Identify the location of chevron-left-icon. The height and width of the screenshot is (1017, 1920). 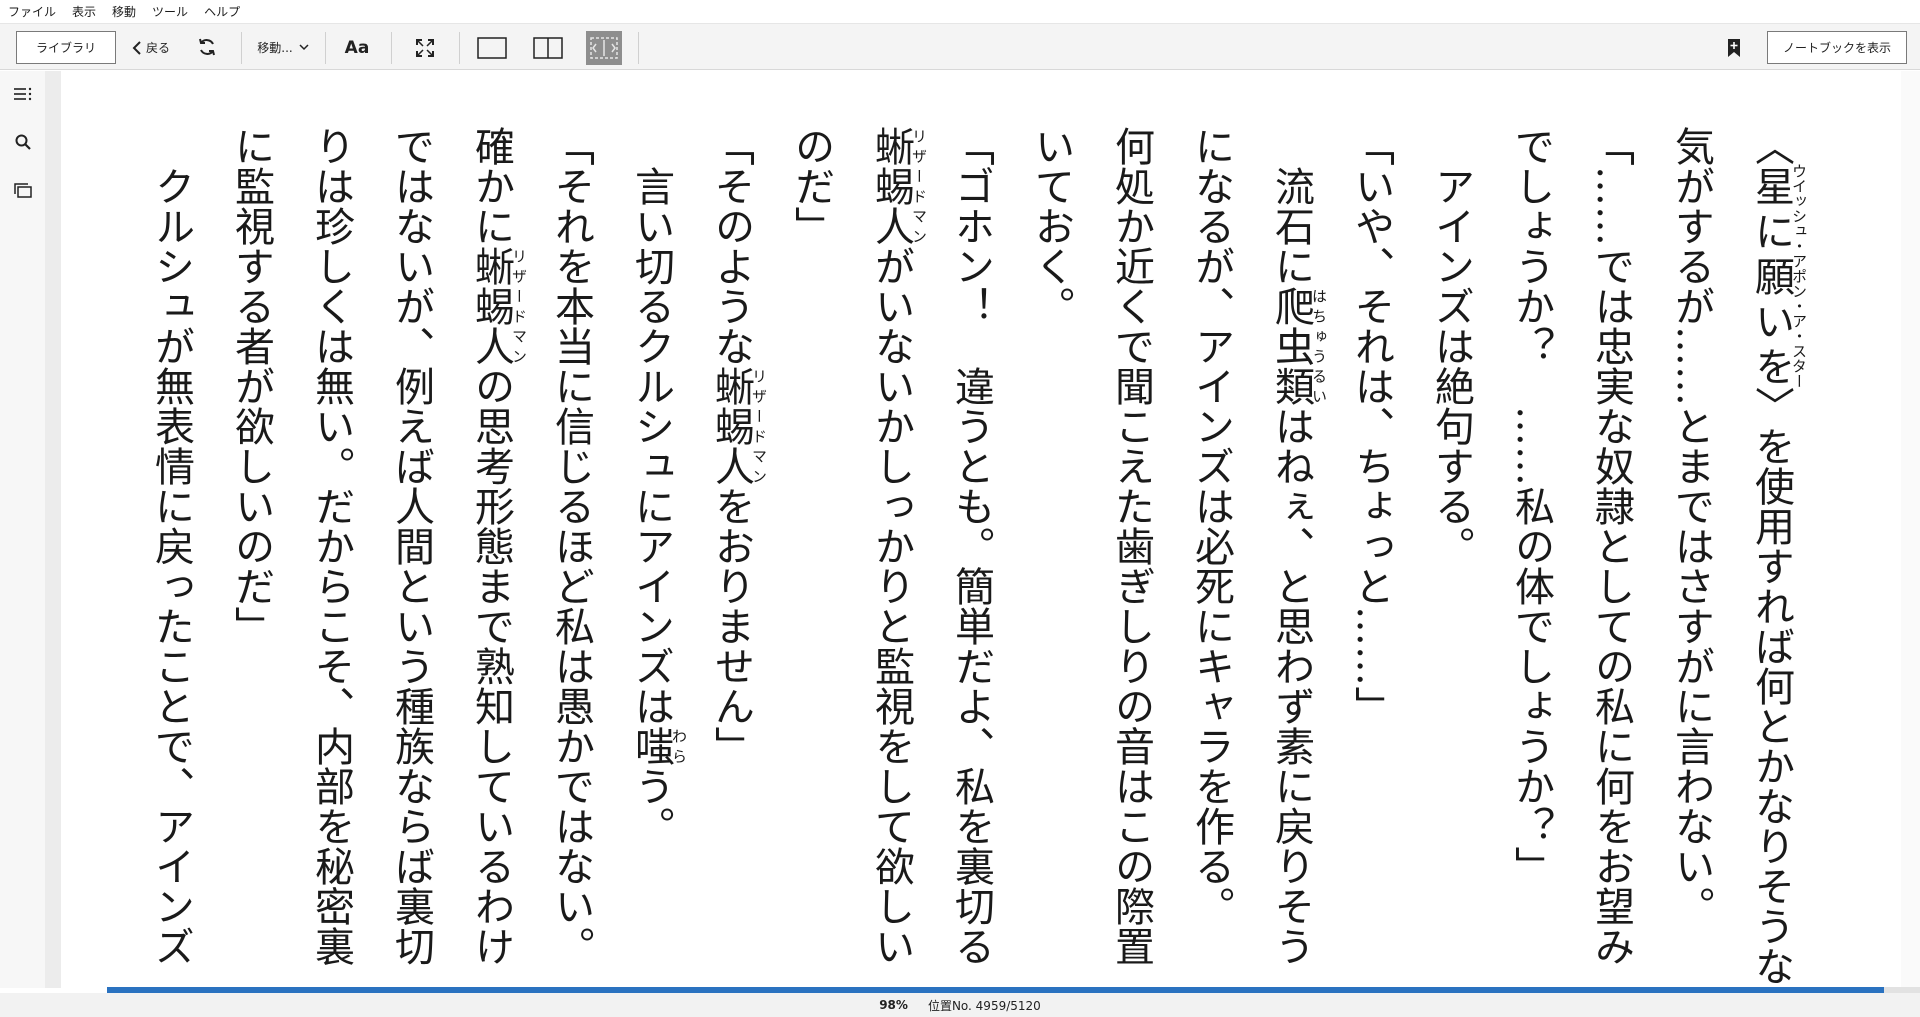
(136, 47).